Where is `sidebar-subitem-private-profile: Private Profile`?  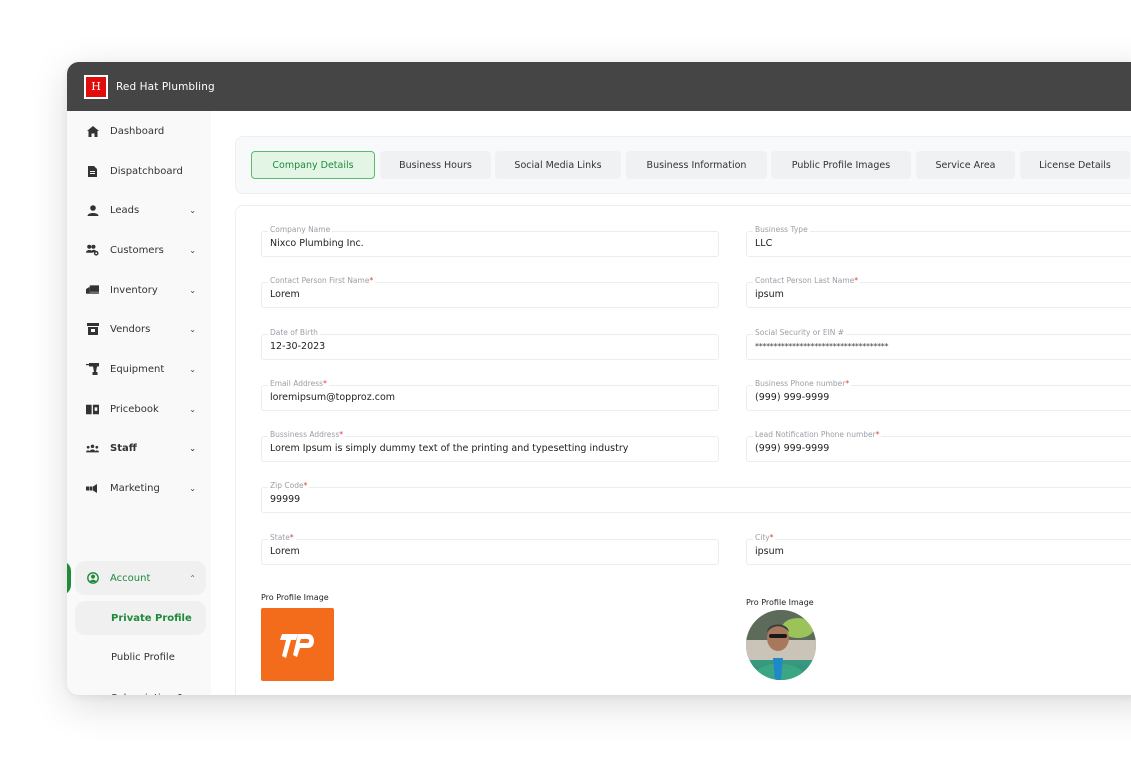 sidebar-subitem-private-profile: Private Profile is located at coordinates (140, 618).